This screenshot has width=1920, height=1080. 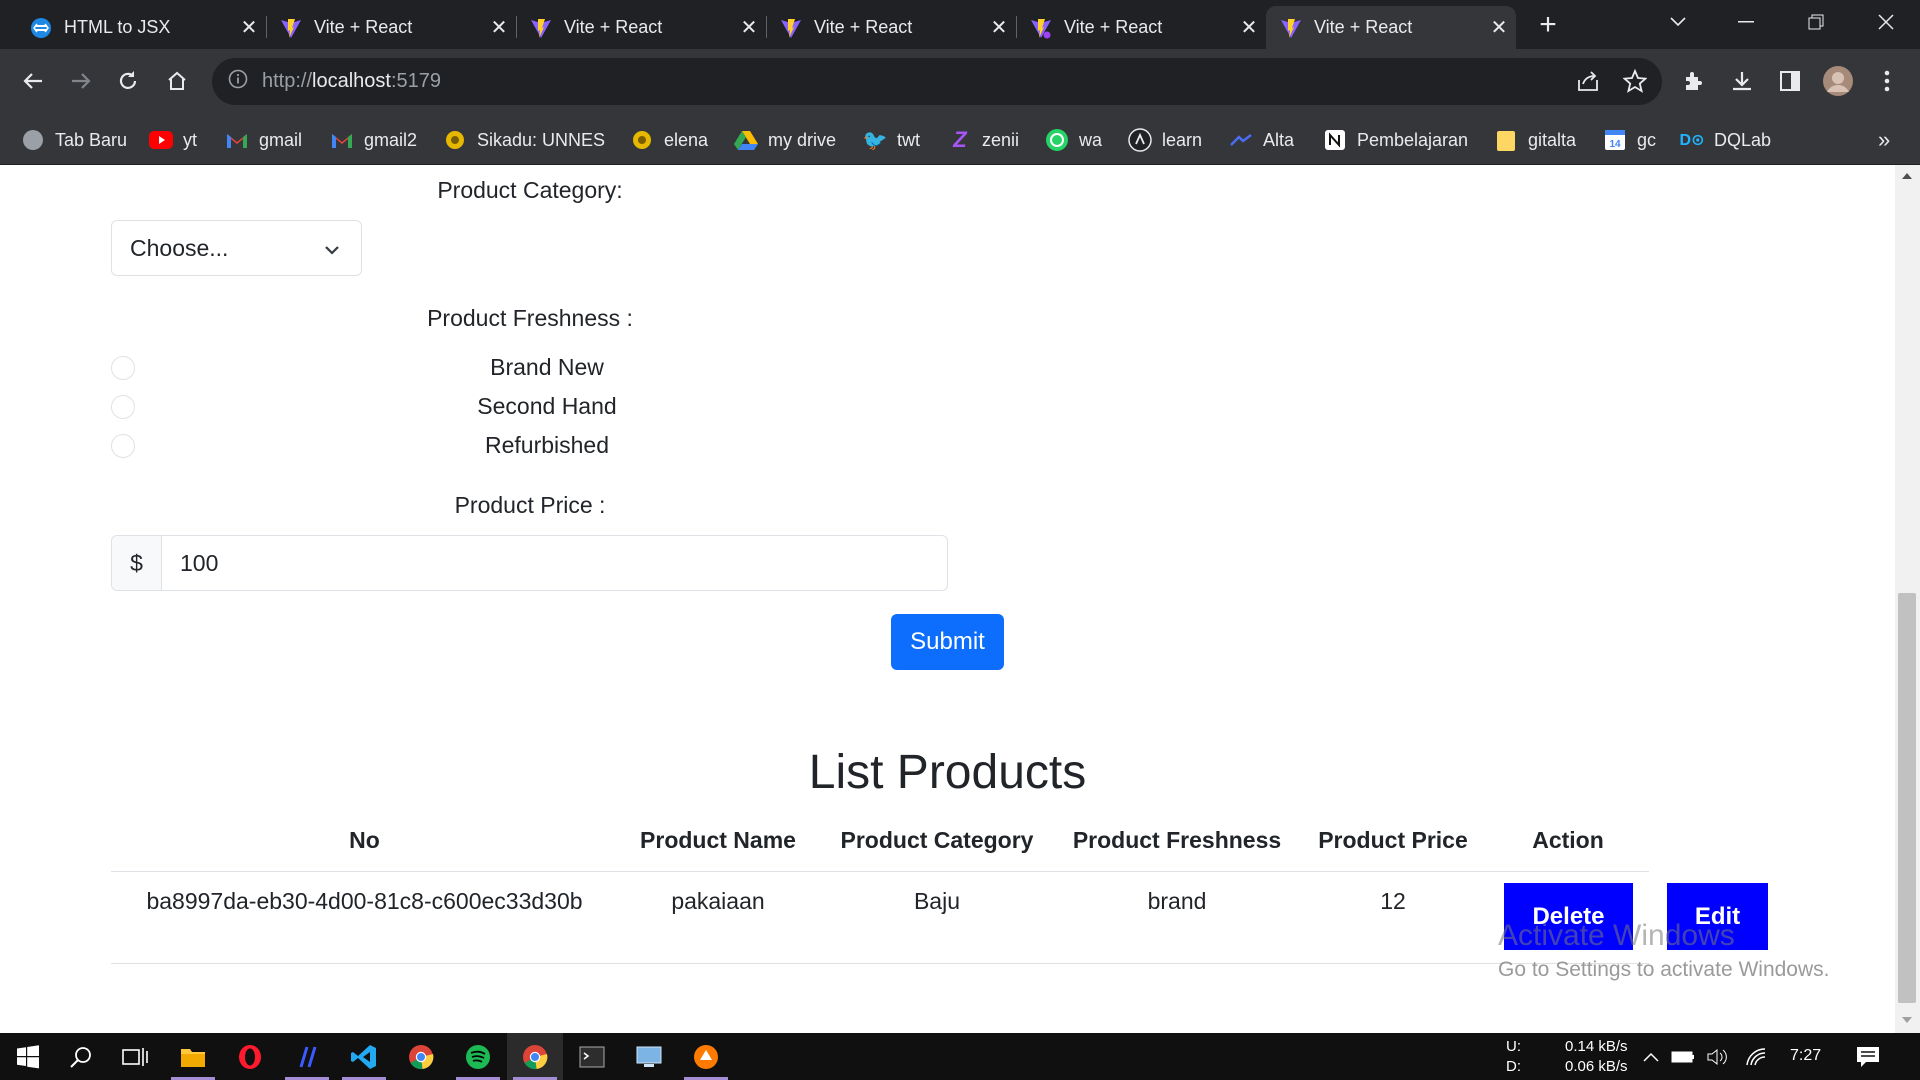 I want to click on browser-tab-active: Vite + React ✕, so click(x=1391, y=27).